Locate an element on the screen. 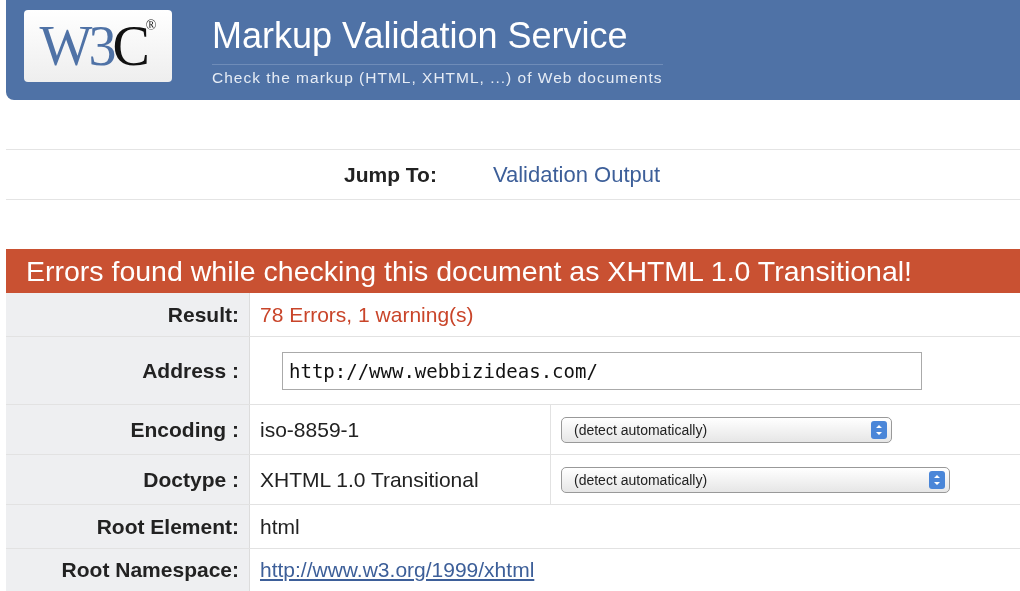  row-label: Result: is located at coordinates (128, 314).